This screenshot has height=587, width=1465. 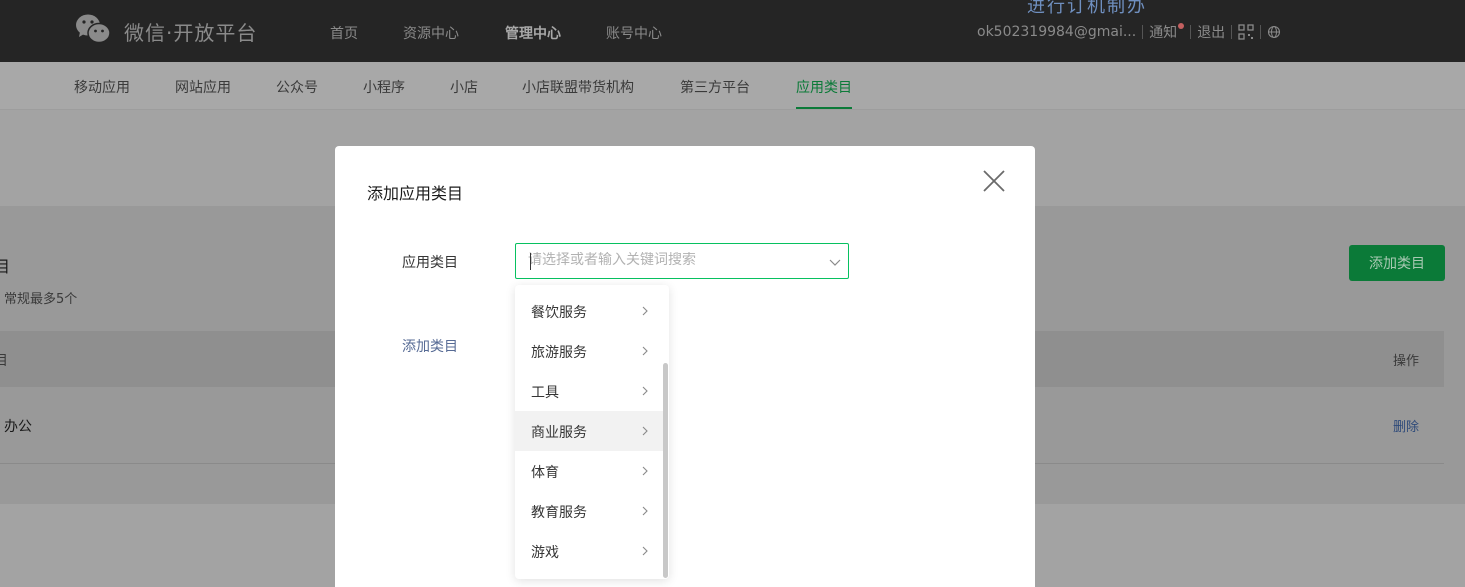 What do you see at coordinates (715, 87) in the screenshot?
I see `subnav-third-party: 第三方平台` at bounding box center [715, 87].